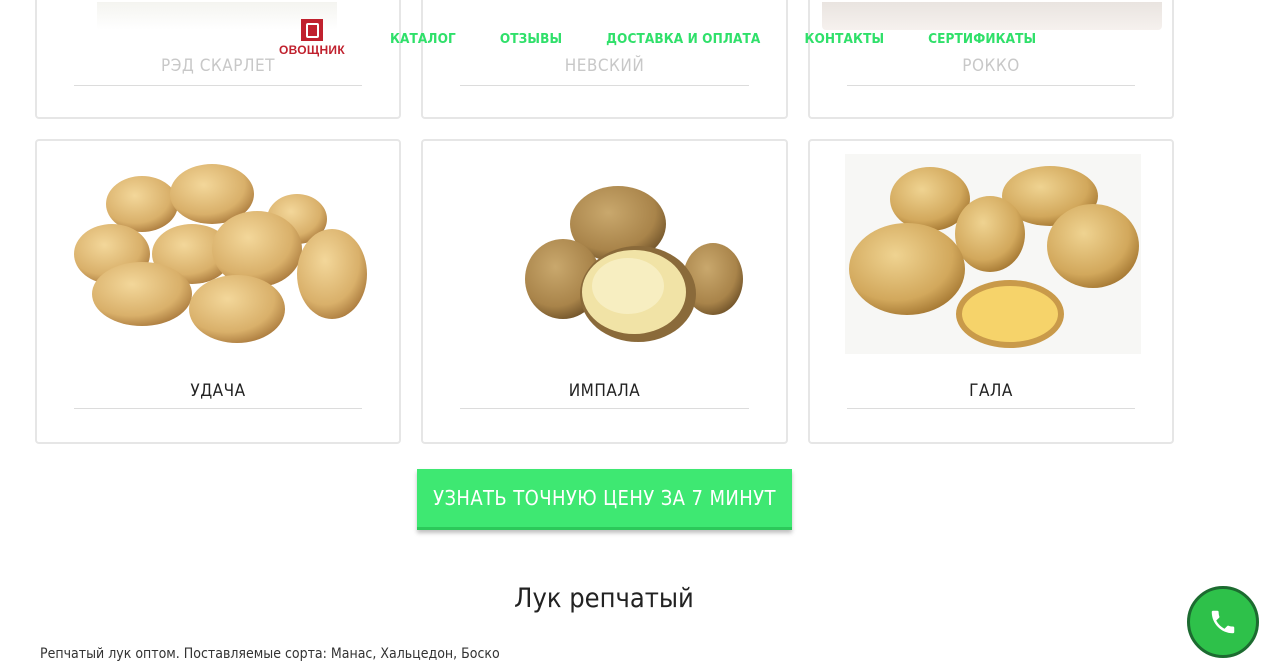  What do you see at coordinates (531, 39) in the screenshot?
I see `nav-item-reviews: ОТЗЫВЫ` at bounding box center [531, 39].